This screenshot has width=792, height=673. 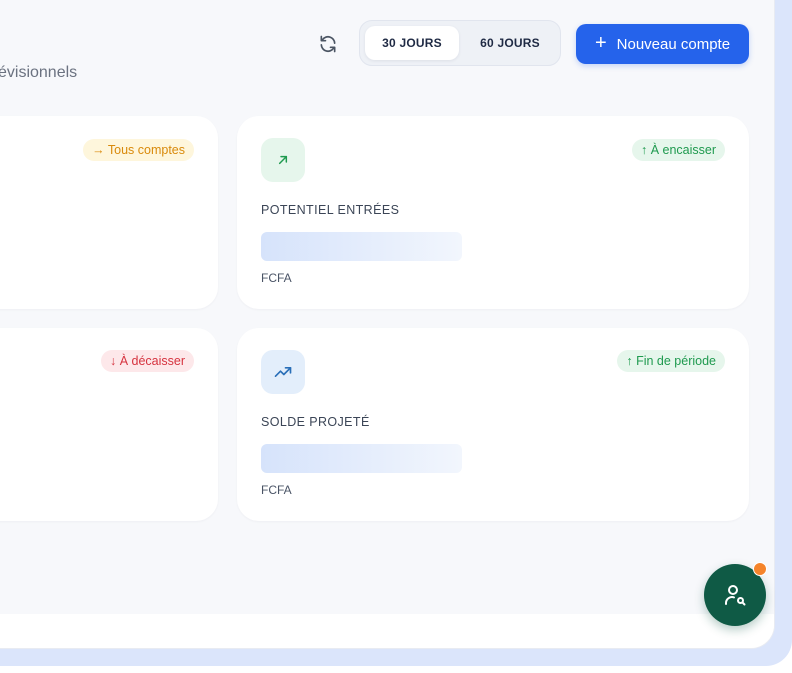 I want to click on period-toggle: 30 JOURS 60 JOURS, so click(x=460, y=43).